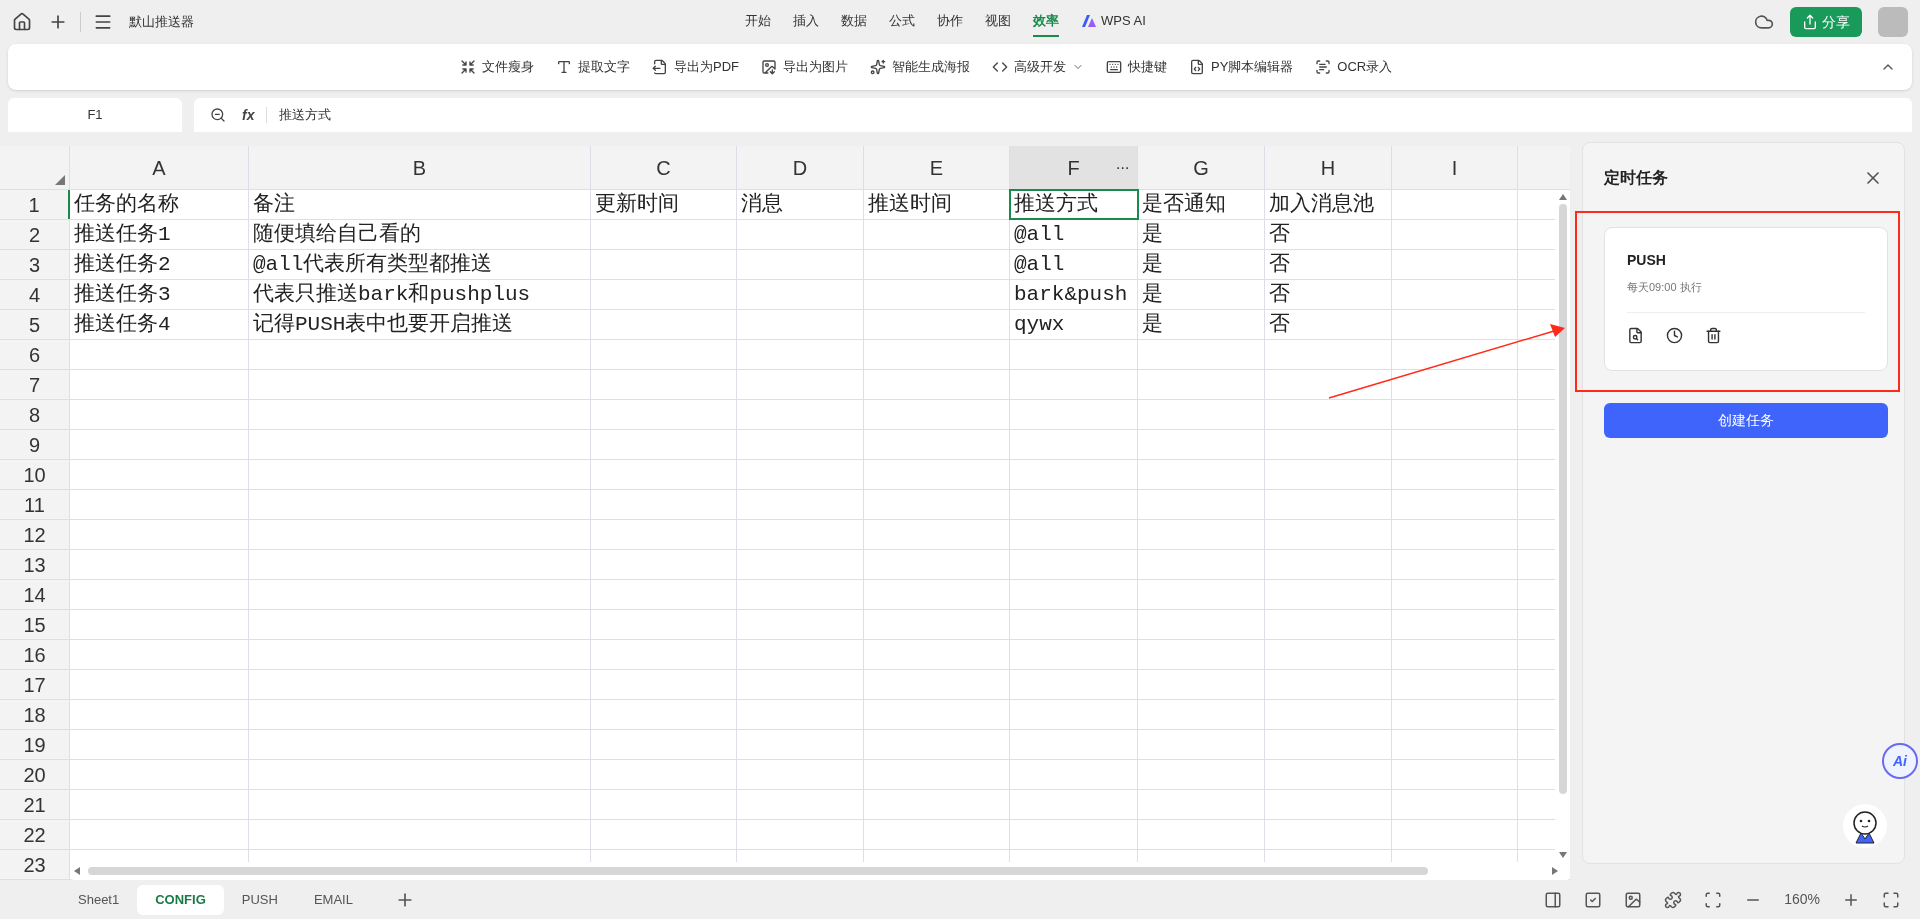 Image resolution: width=1920 pixels, height=919 pixels. What do you see at coordinates (1038, 67) in the screenshot?
I see `toolbar-button: 高级开发` at bounding box center [1038, 67].